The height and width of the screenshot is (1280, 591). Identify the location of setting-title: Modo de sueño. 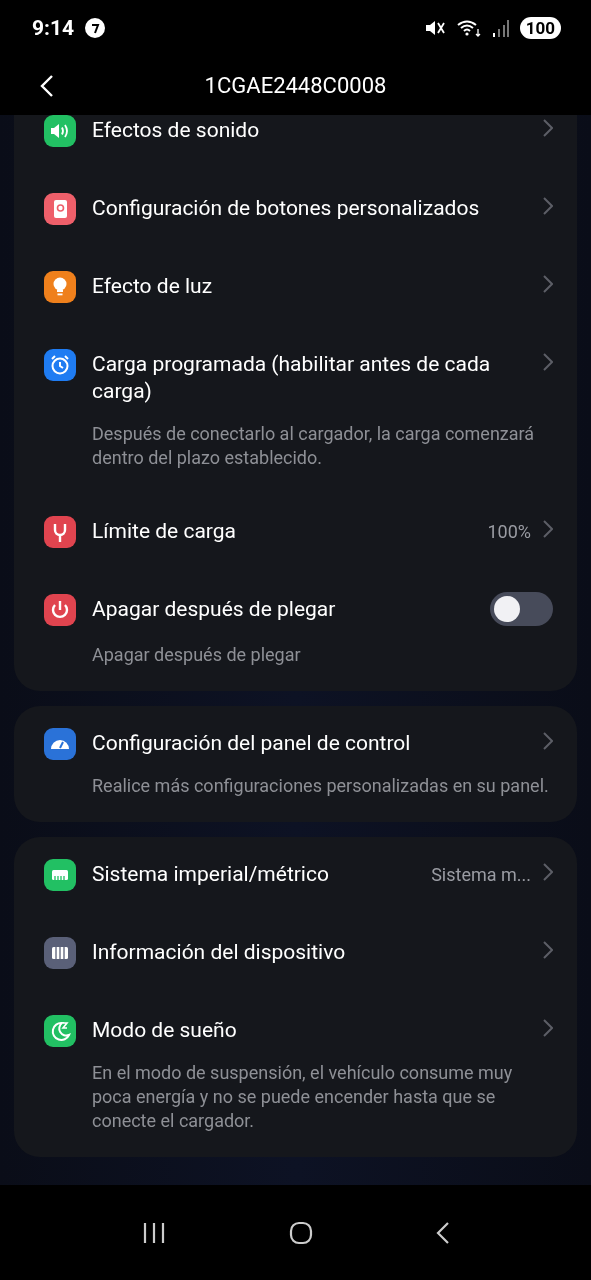
(165, 1030).